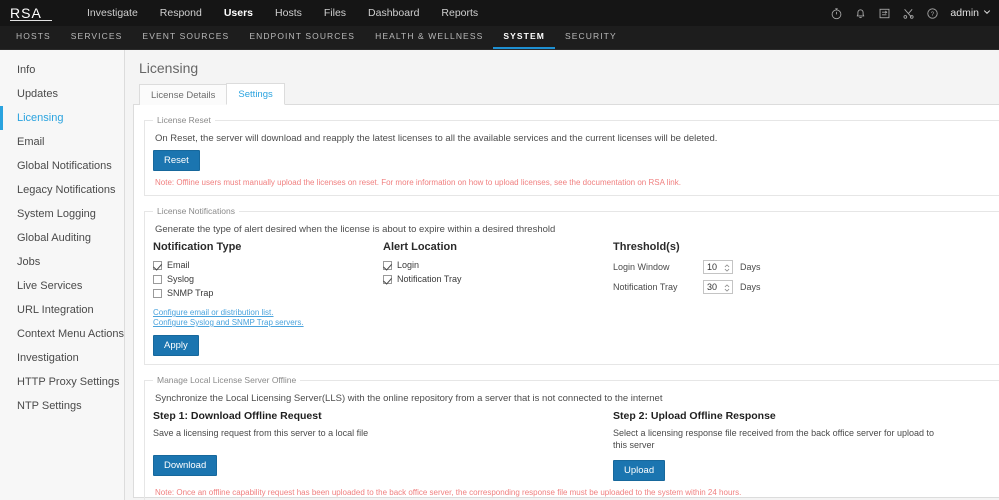  I want to click on subnav-item-event-sources: EVENT SOURCES, so click(185, 37).